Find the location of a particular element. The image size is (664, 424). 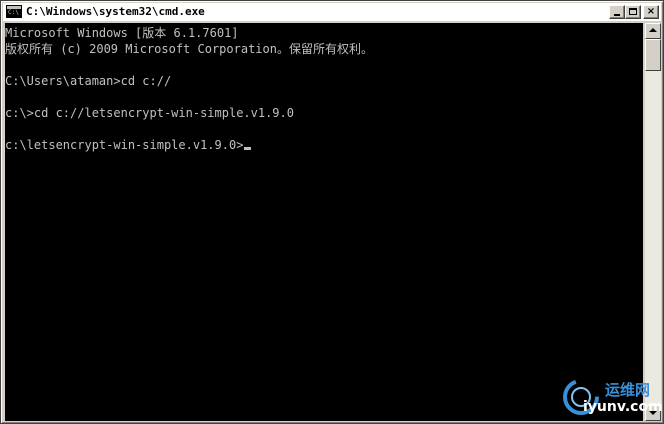

close-button: × is located at coordinates (651, 12).